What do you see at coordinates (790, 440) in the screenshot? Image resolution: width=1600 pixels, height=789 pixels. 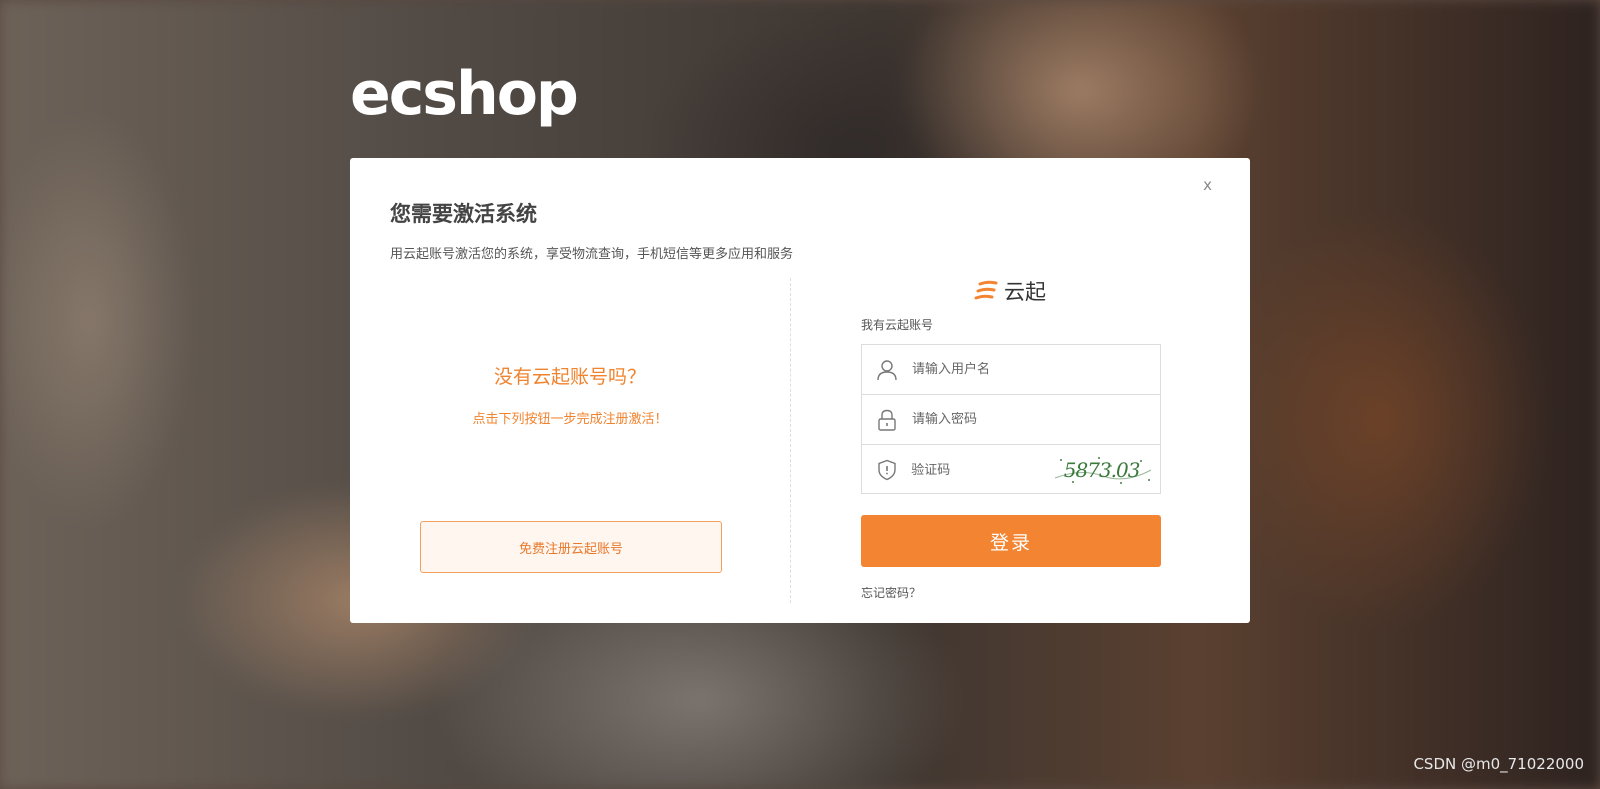 I see `column-divider` at bounding box center [790, 440].